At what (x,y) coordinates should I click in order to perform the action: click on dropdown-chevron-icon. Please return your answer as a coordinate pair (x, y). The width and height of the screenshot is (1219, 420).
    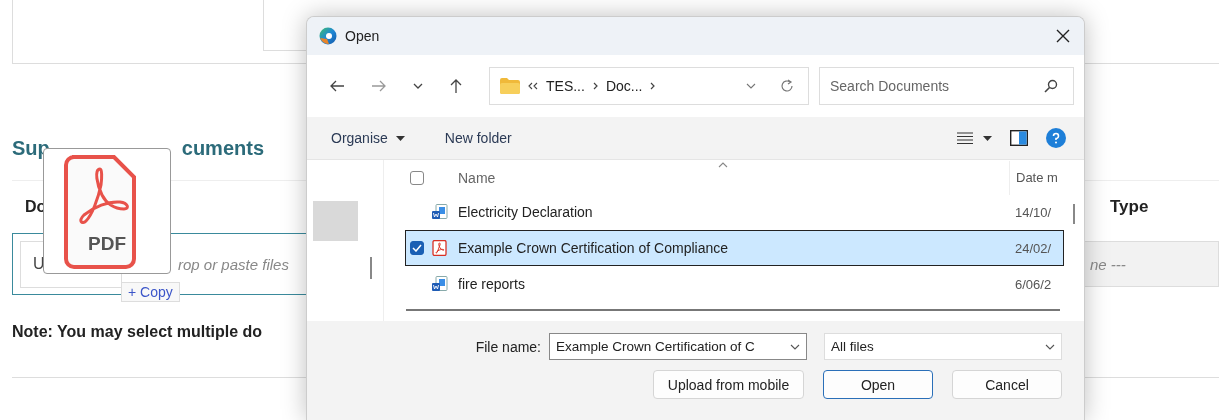
    Looking at the image, I should click on (751, 86).